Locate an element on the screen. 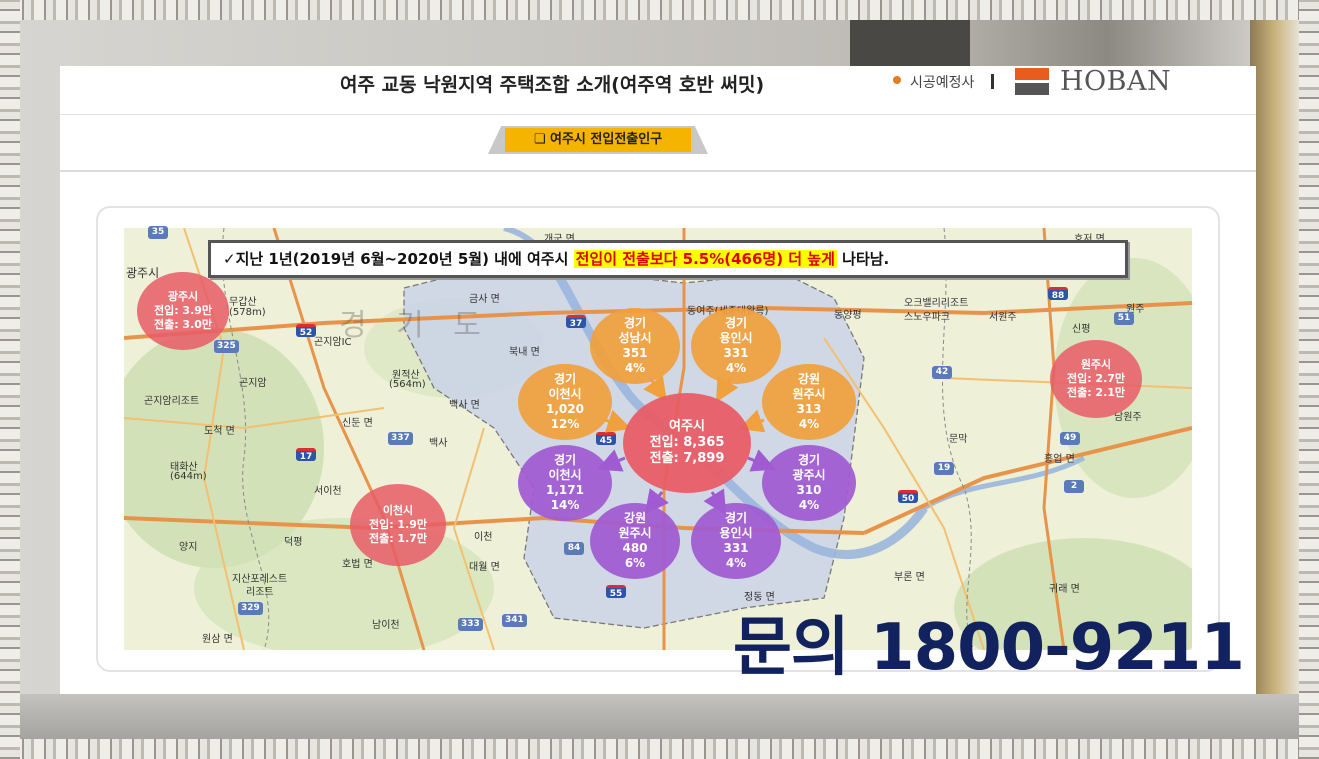  inquiry-phone: 문의 1800-9211 is located at coordinates (989, 648).